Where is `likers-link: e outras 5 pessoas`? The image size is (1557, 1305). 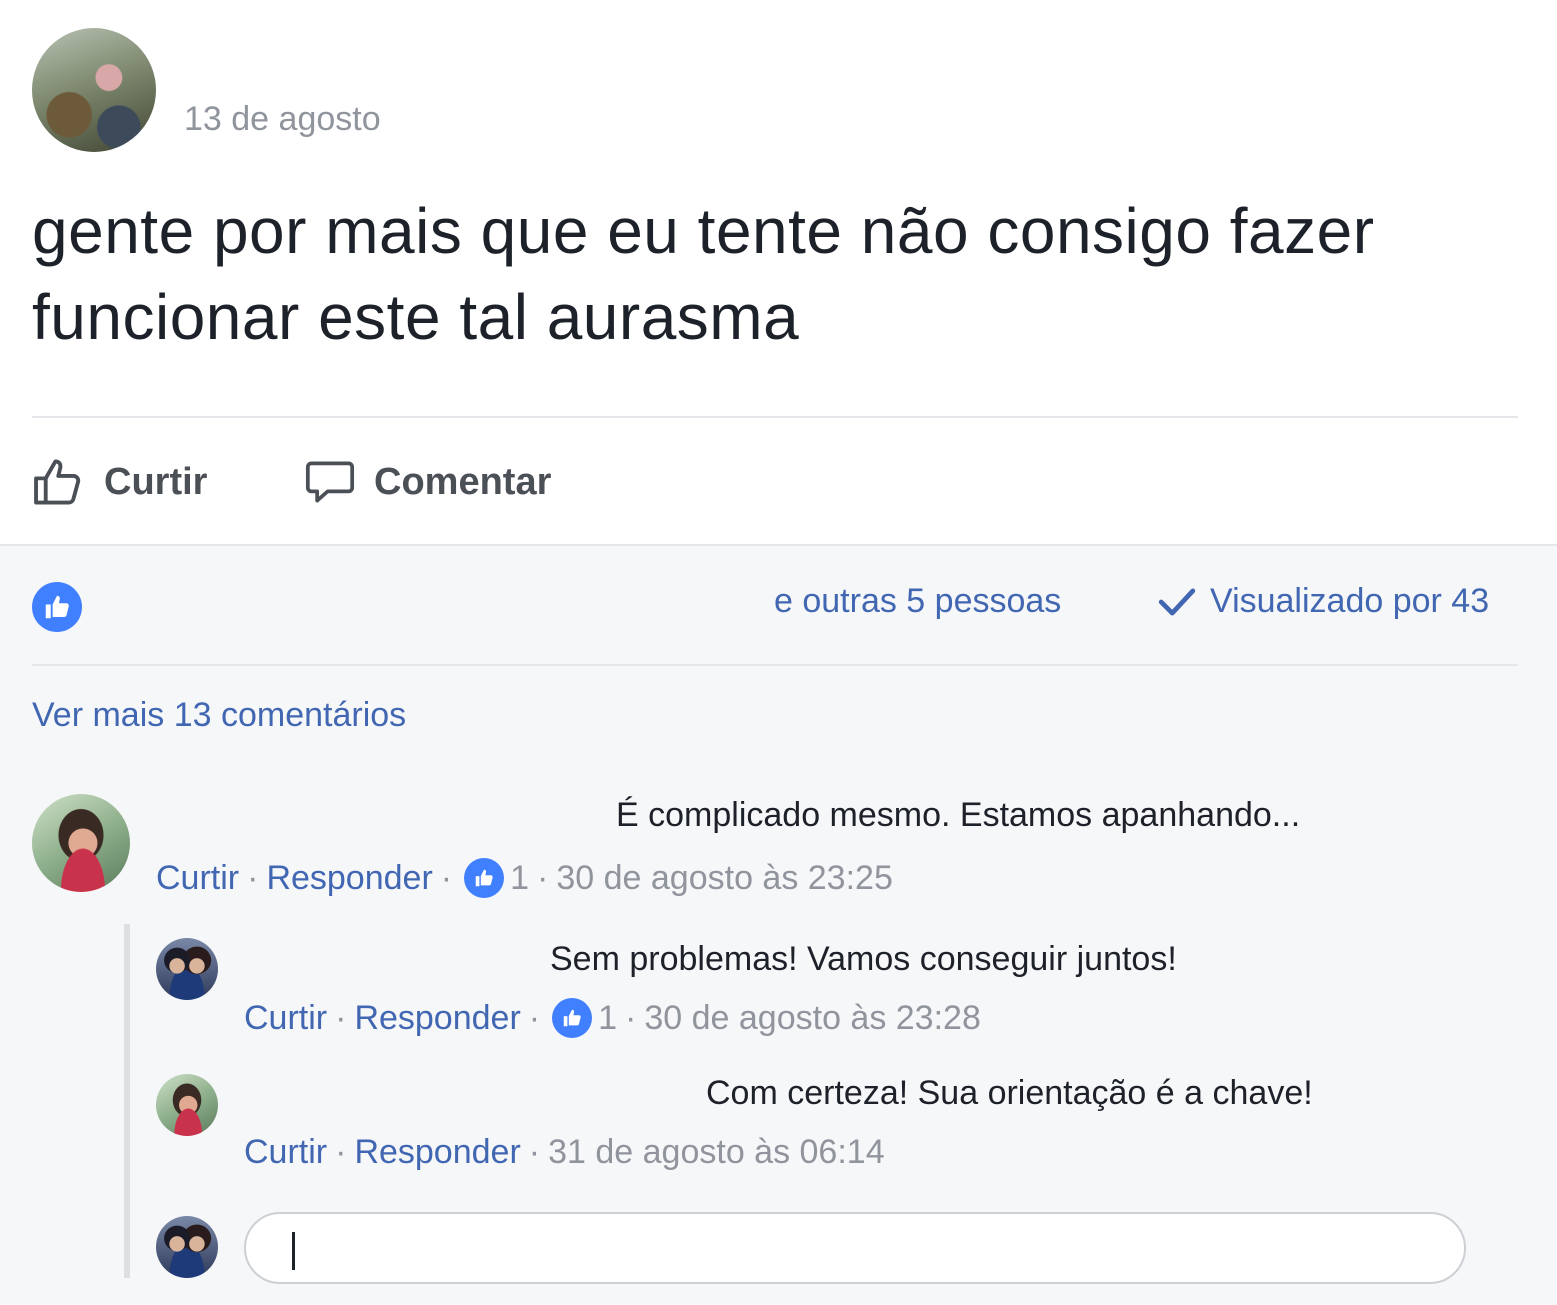
likers-link: e outras 5 pessoas is located at coordinates (917, 601).